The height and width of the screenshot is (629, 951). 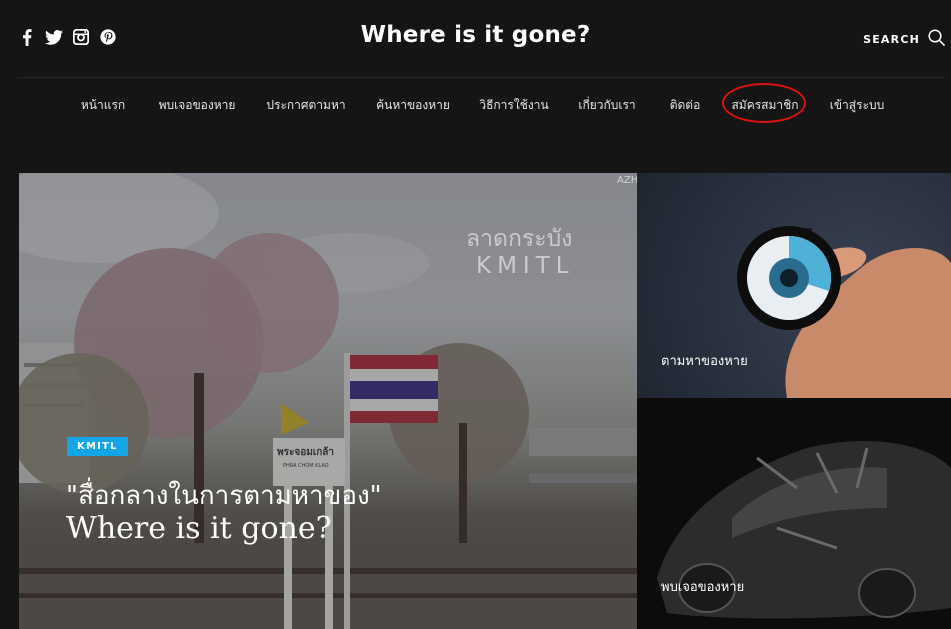 I want to click on site-header: Where is it gone? SEARCH, so click(x=475, y=39).